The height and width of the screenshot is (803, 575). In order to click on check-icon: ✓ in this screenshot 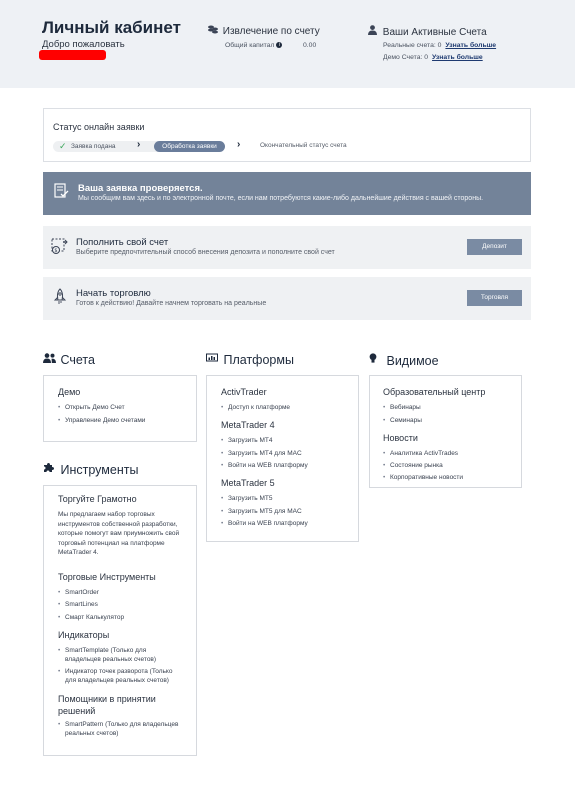, I will do `click(63, 146)`.